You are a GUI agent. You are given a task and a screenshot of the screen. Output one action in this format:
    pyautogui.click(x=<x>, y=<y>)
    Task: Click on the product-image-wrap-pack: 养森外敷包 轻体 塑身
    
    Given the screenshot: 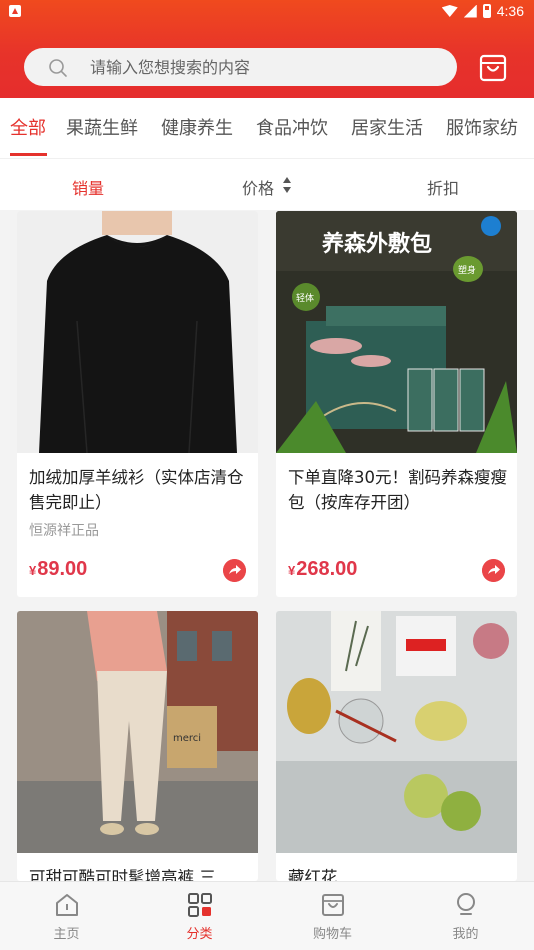 What is the action you would take?
    pyautogui.click(x=396, y=332)
    